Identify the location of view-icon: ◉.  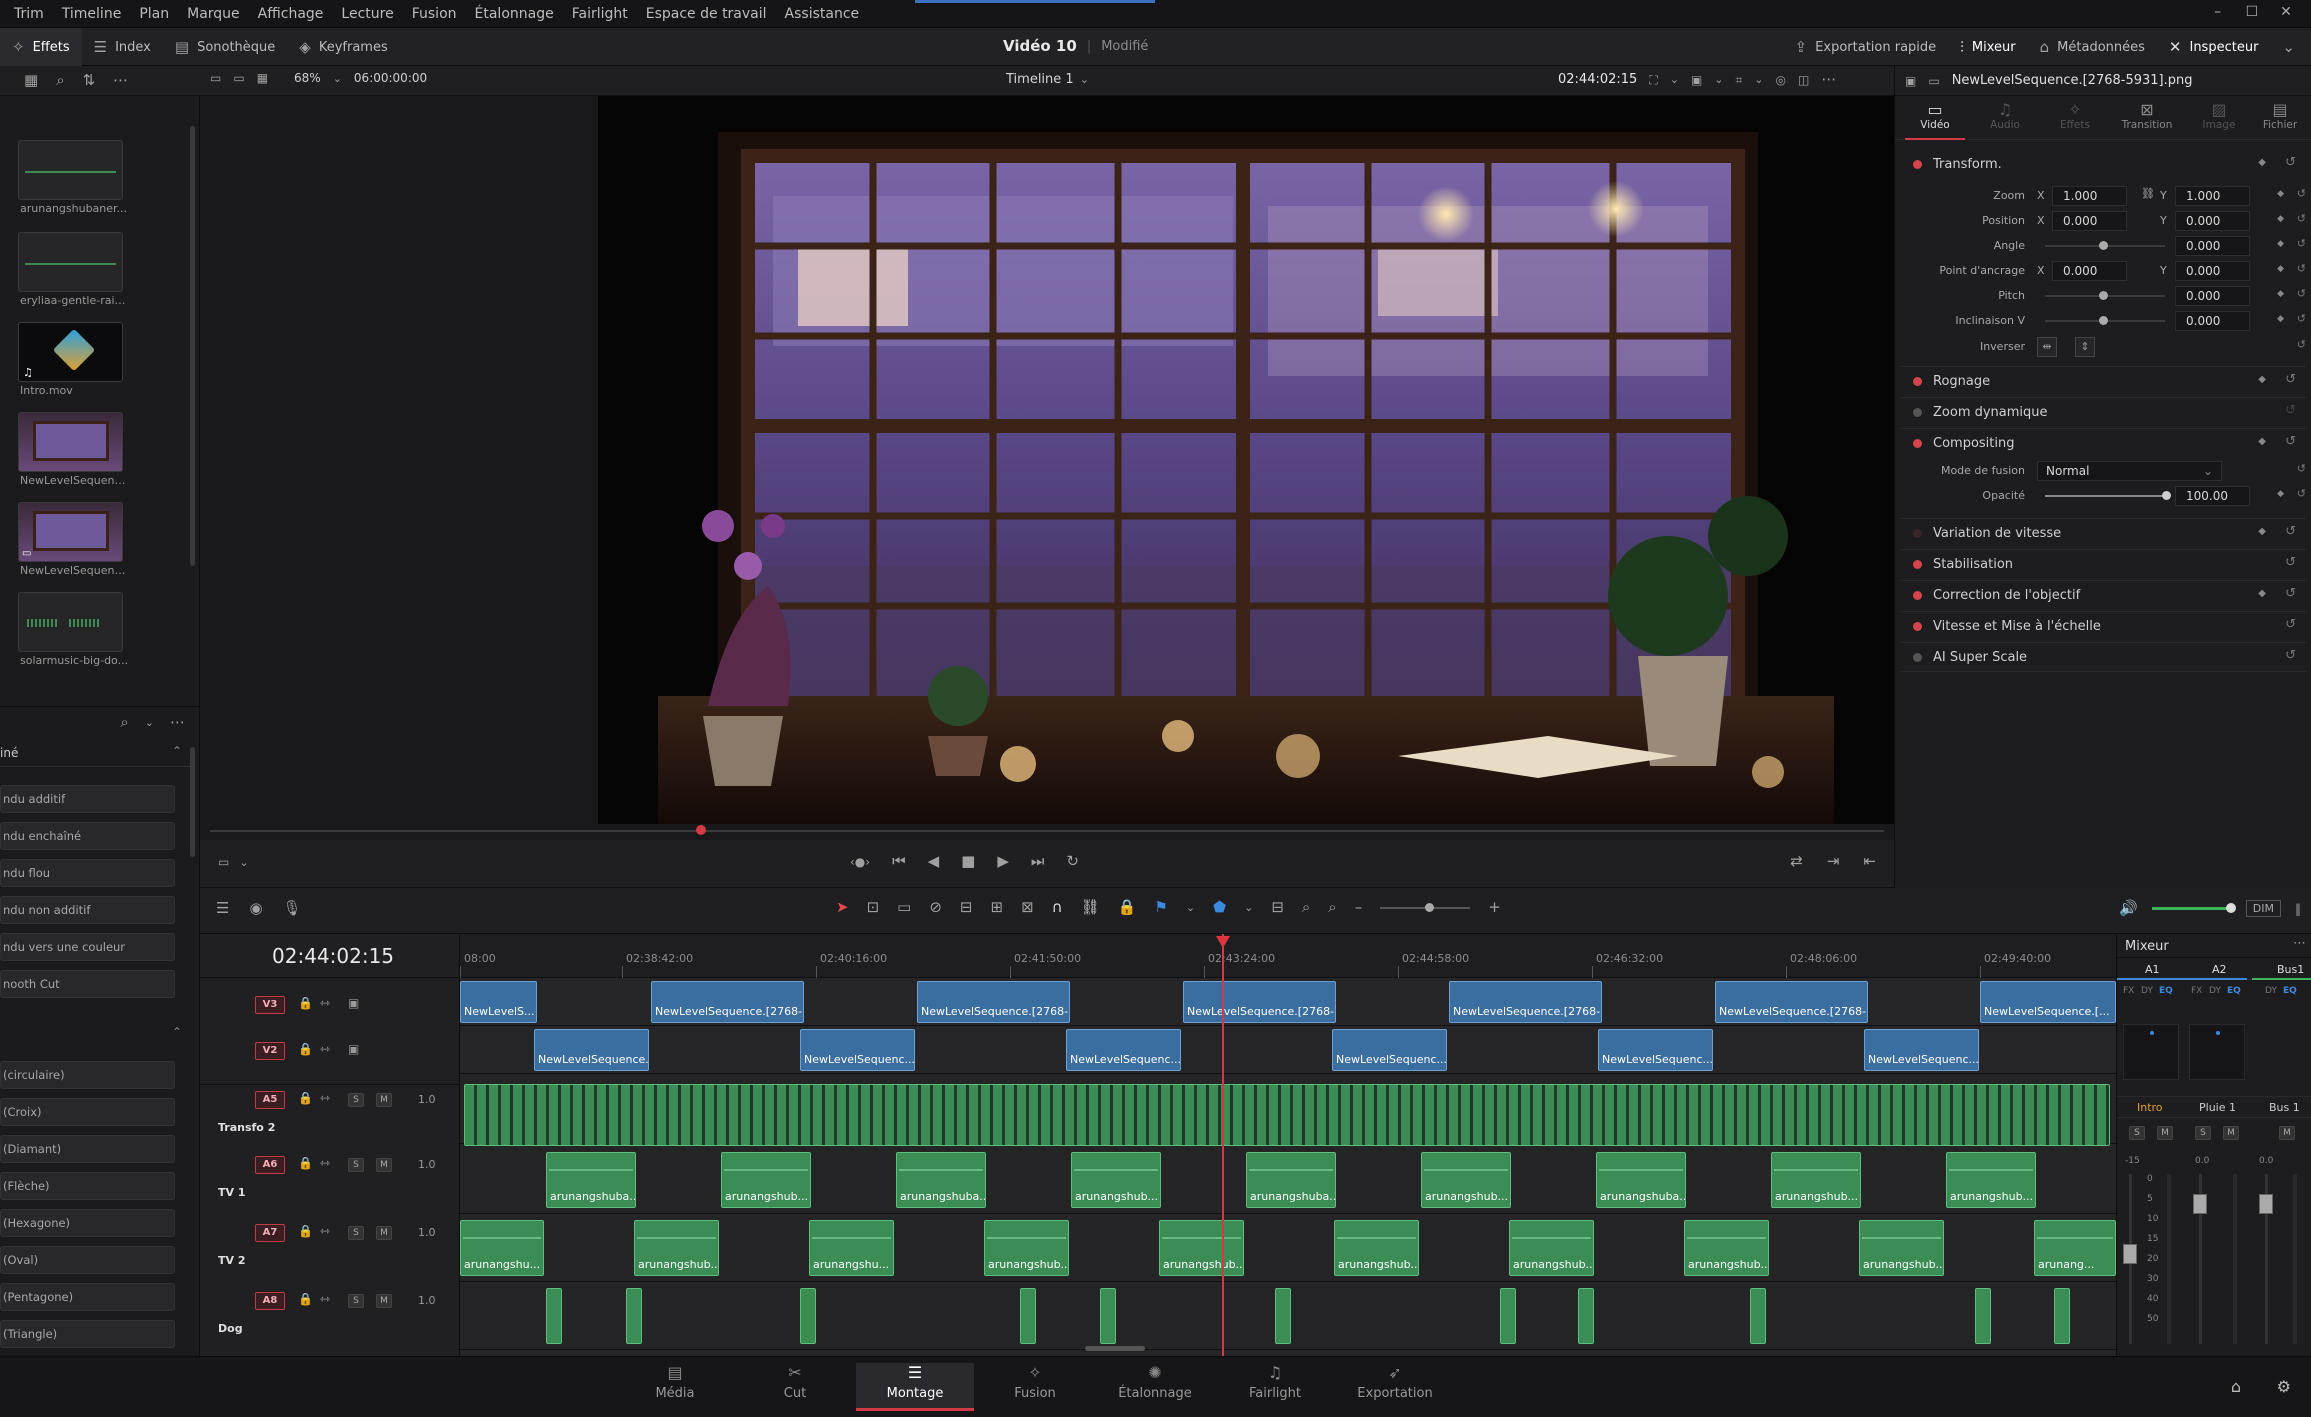
(255, 908).